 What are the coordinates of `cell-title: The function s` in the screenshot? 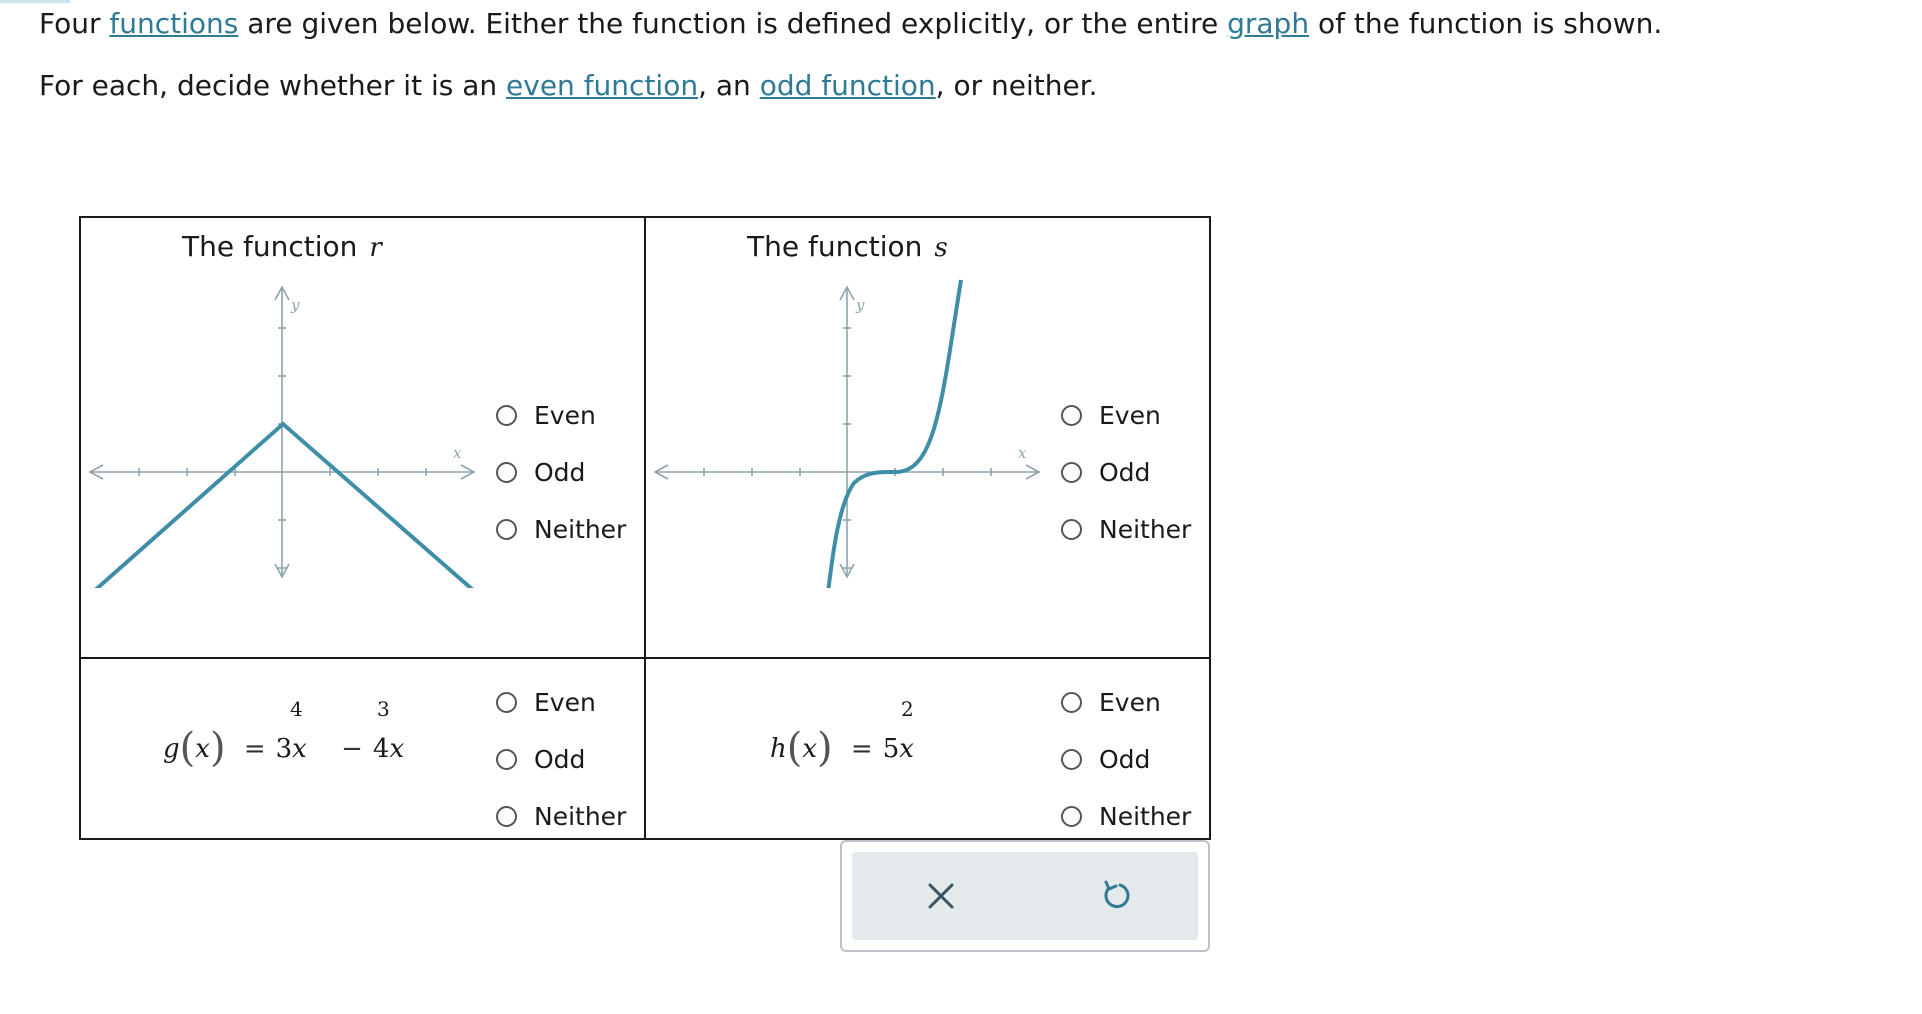 It's located at (847, 246).